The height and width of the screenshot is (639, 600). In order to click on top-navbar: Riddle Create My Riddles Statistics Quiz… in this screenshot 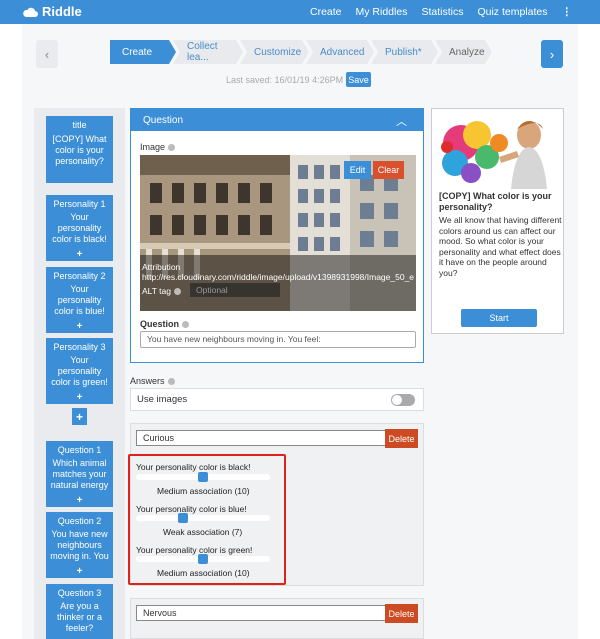, I will do `click(300, 12)`.